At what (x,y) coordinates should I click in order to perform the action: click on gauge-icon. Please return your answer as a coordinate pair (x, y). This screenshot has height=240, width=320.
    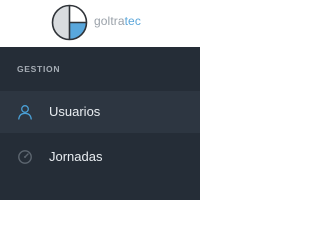
    Looking at the image, I should click on (25, 157).